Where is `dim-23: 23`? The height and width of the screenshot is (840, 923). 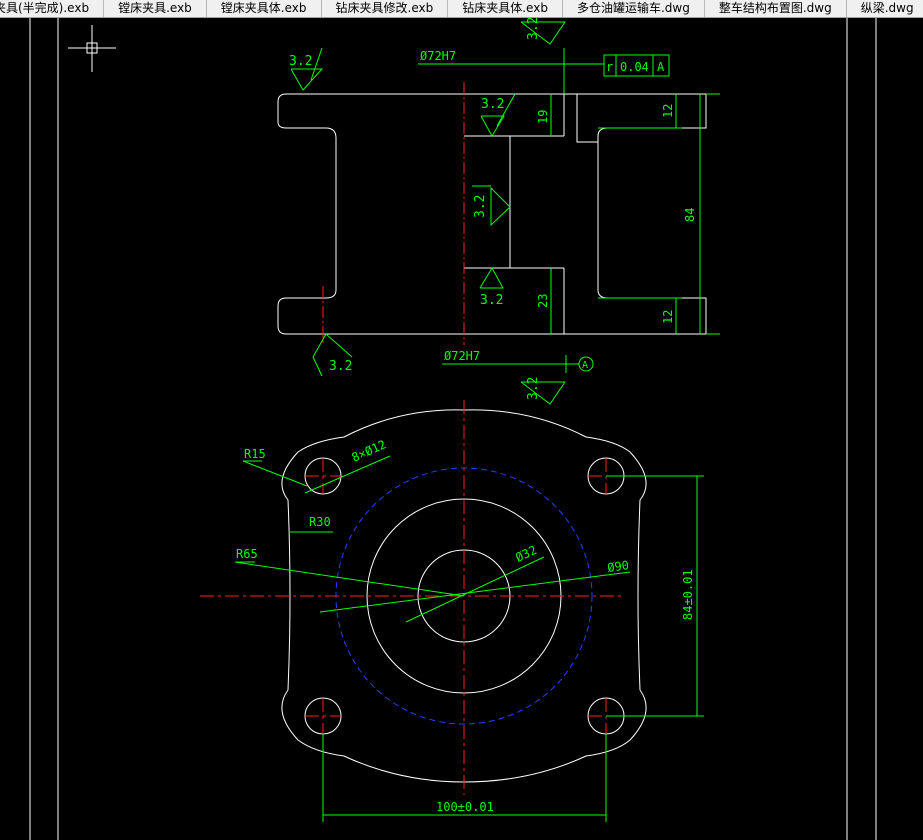
dim-23: 23 is located at coordinates (543, 301).